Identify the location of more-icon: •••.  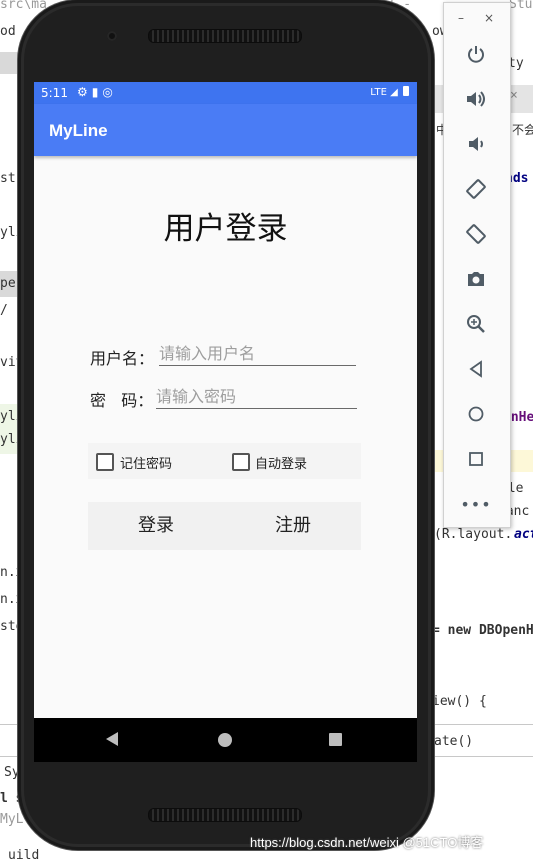
(475, 504).